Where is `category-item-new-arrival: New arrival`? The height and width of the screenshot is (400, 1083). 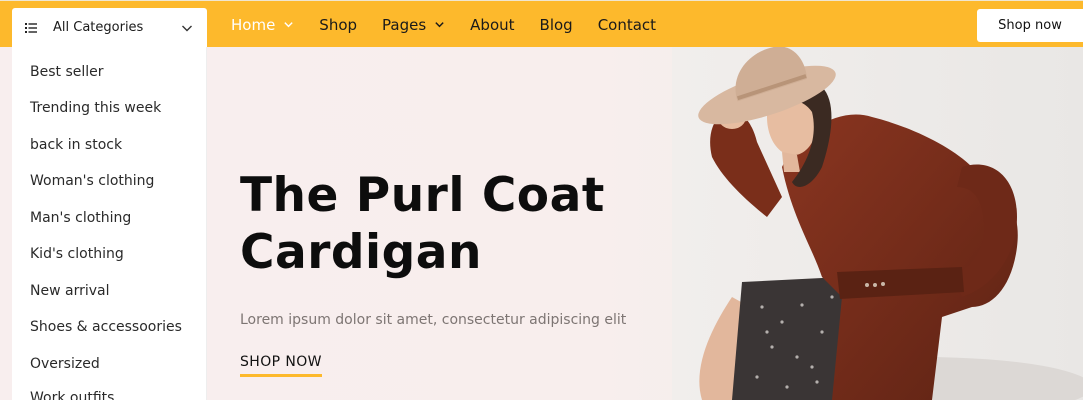
category-item-new-arrival: New arrival is located at coordinates (69, 291).